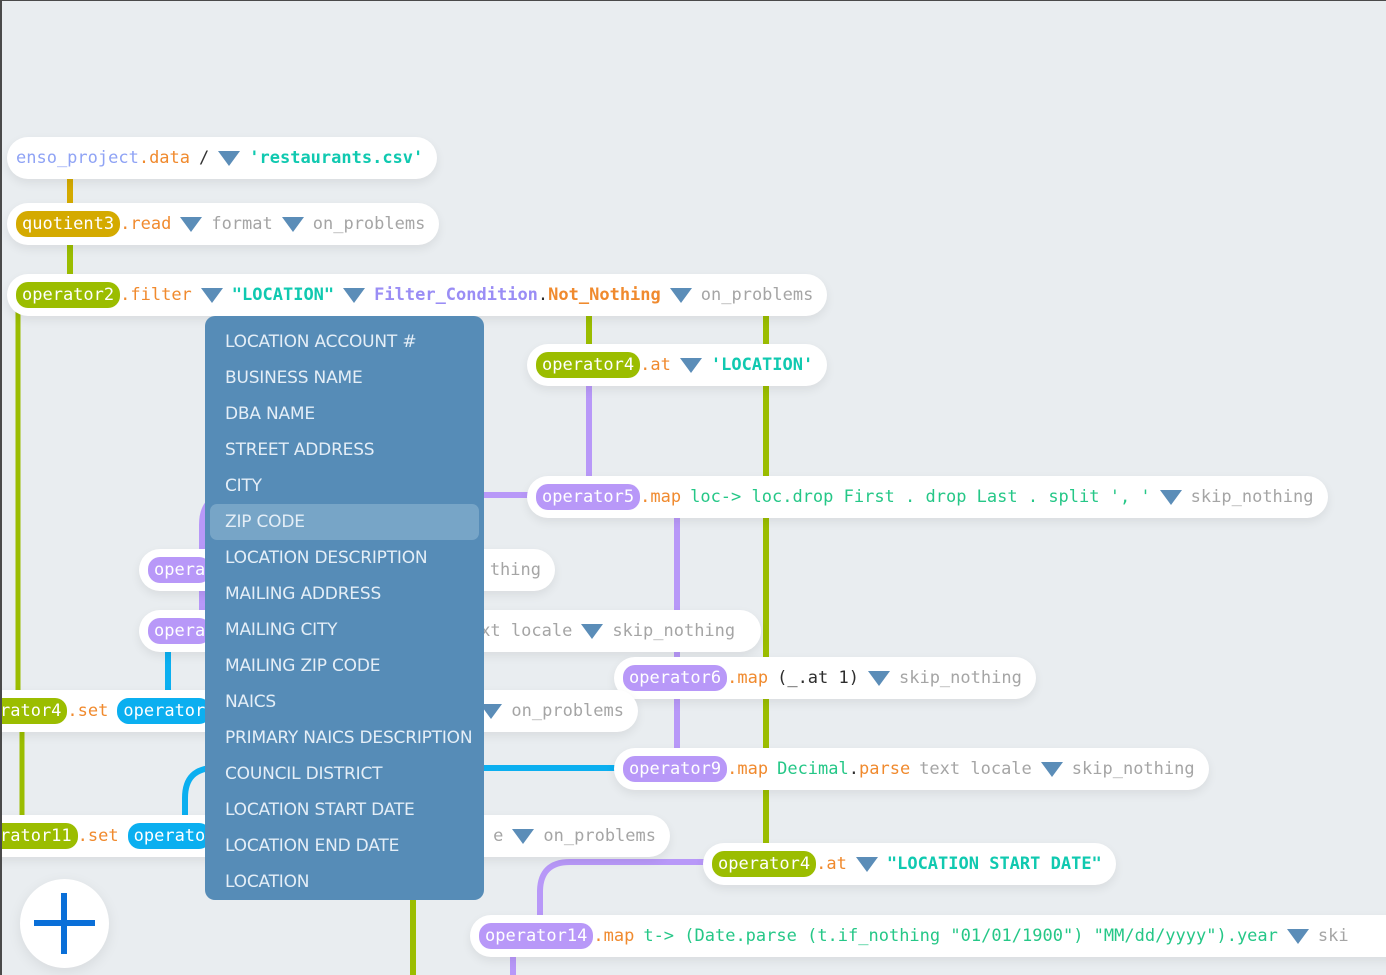 This screenshot has width=1386, height=975. What do you see at coordinates (344, 450) in the screenshot?
I see `dropdown-item: STREET ADDRESS` at bounding box center [344, 450].